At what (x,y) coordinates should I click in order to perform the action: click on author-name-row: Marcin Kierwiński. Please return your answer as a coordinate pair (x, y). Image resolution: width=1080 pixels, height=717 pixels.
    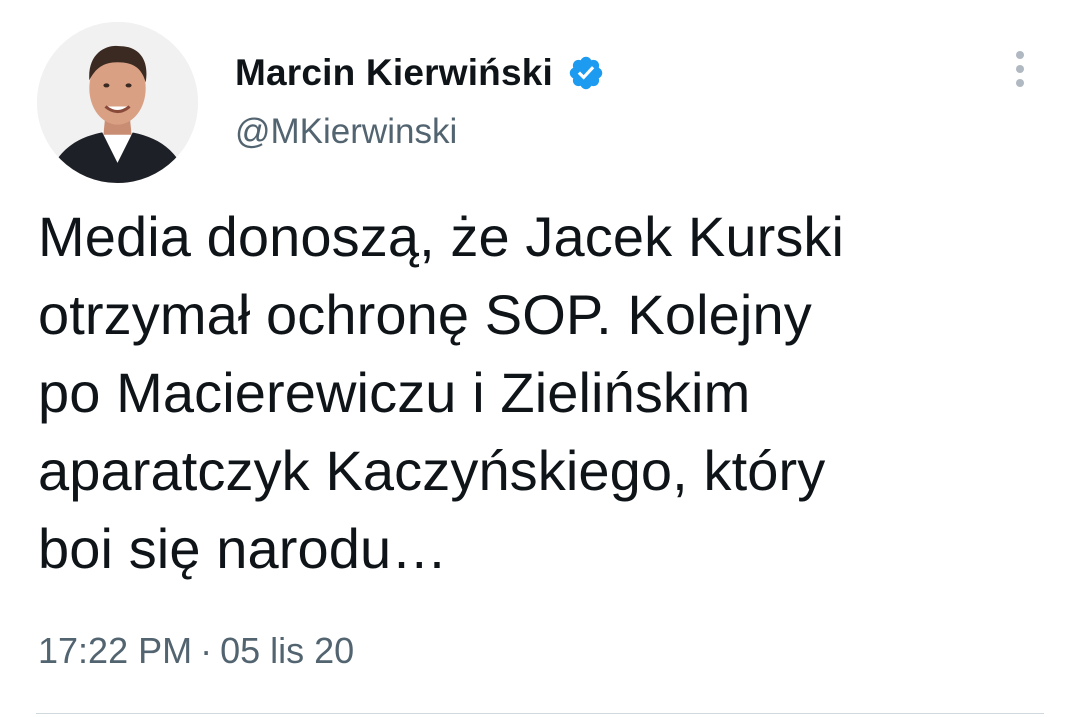
    Looking at the image, I should click on (420, 73).